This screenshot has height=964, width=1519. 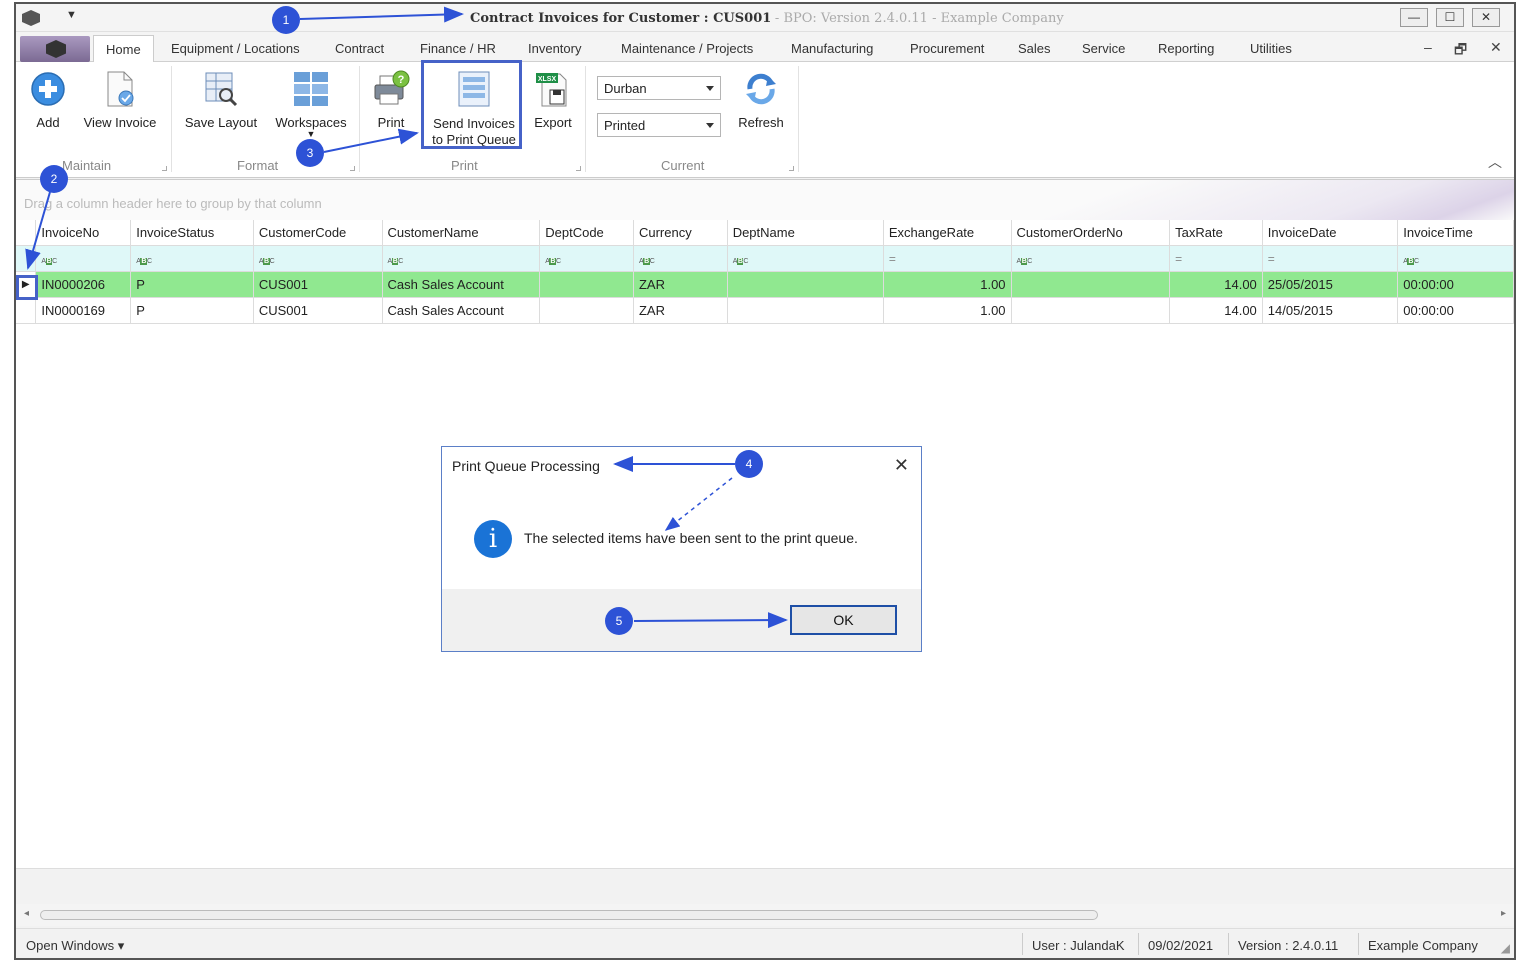 I want to click on file-menu-button, so click(x=55, y=49).